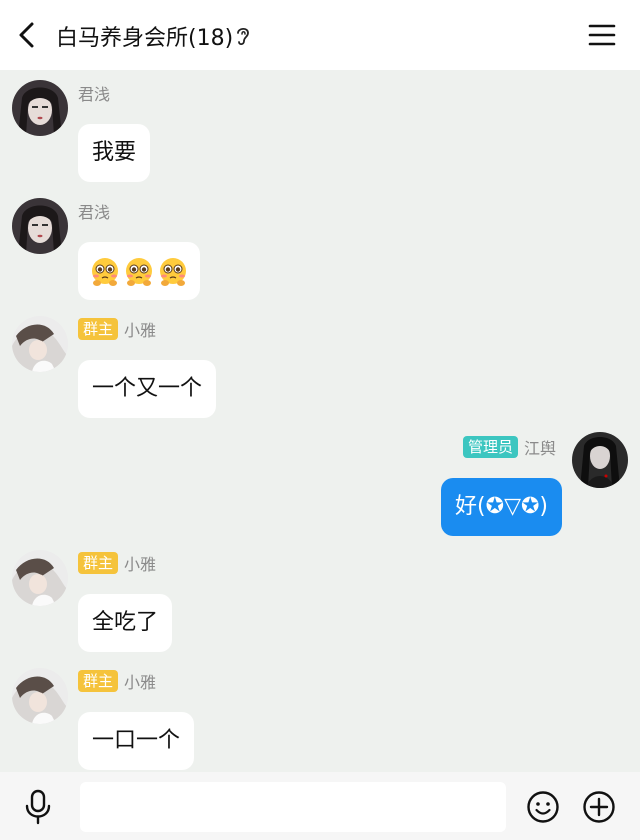  I want to click on message-item: 君浅, so click(320, 251).